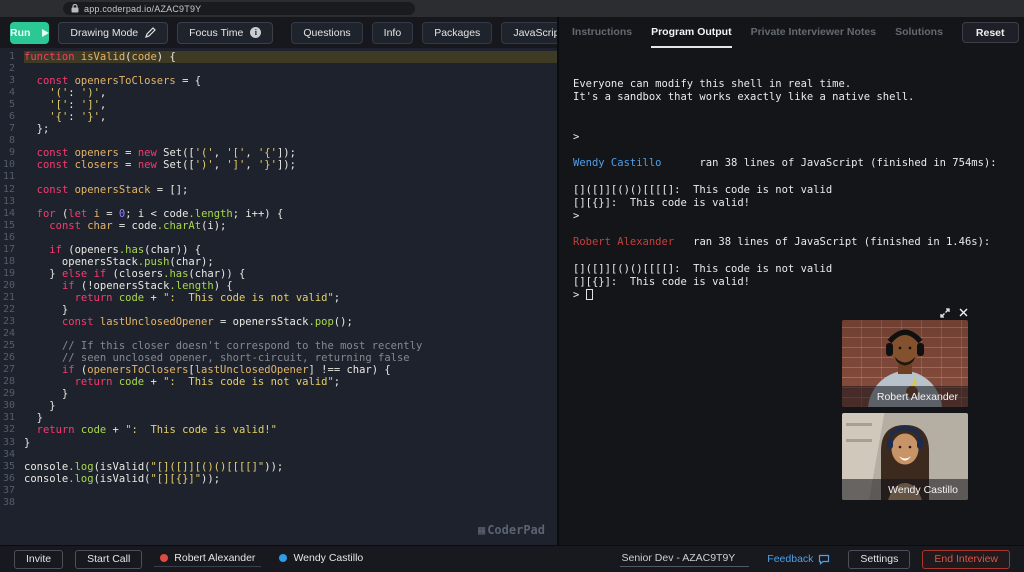 This screenshot has height=572, width=1024. What do you see at coordinates (278, 286) in the screenshot?
I see `code-line: 20 if (!openersStack.length) {` at bounding box center [278, 286].